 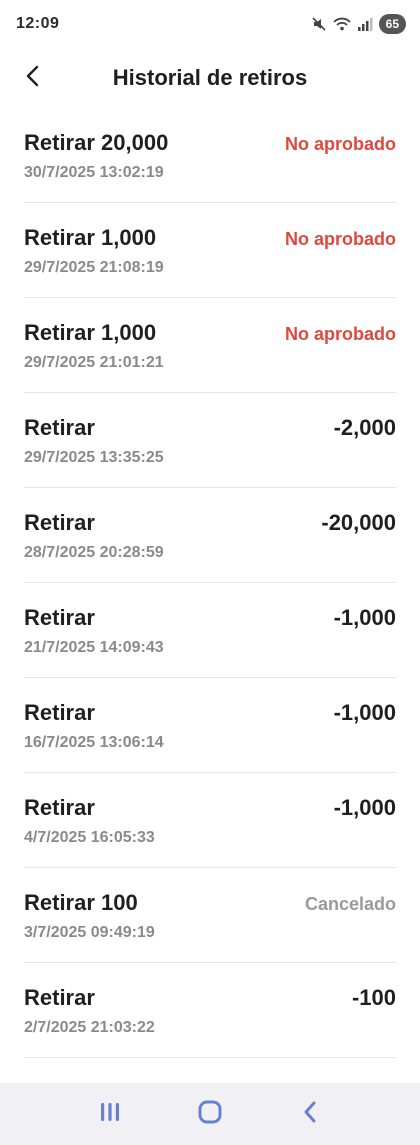 I want to click on withdrawal-amount: -100, so click(x=373, y=997).